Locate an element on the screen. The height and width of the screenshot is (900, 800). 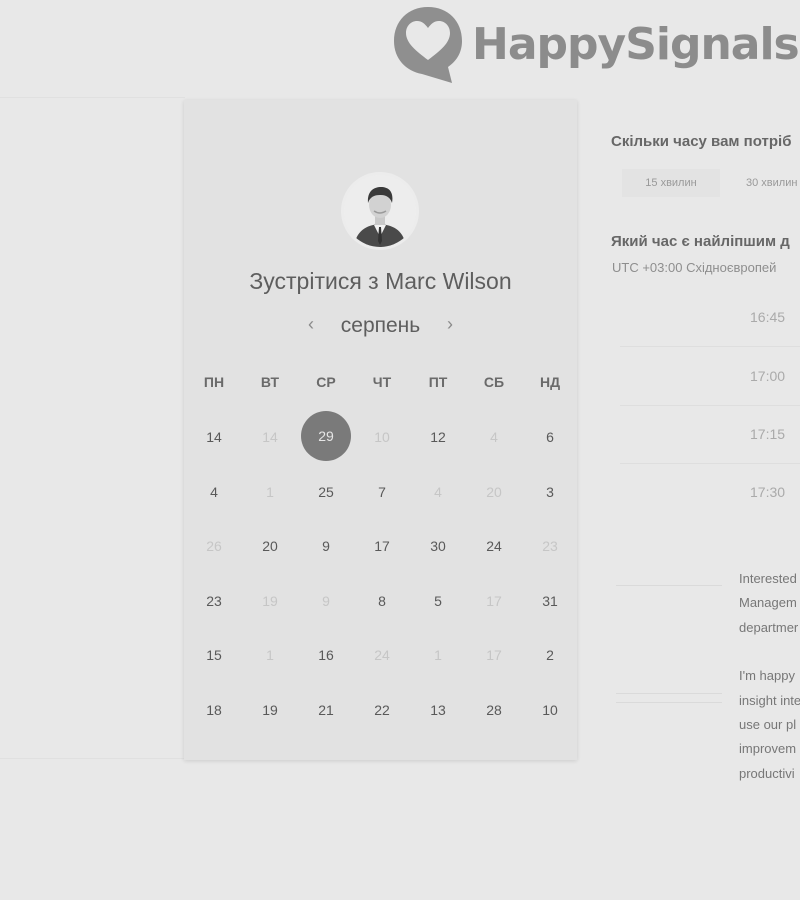
happysignals-logo: HappySignals is located at coordinates (596, 45).